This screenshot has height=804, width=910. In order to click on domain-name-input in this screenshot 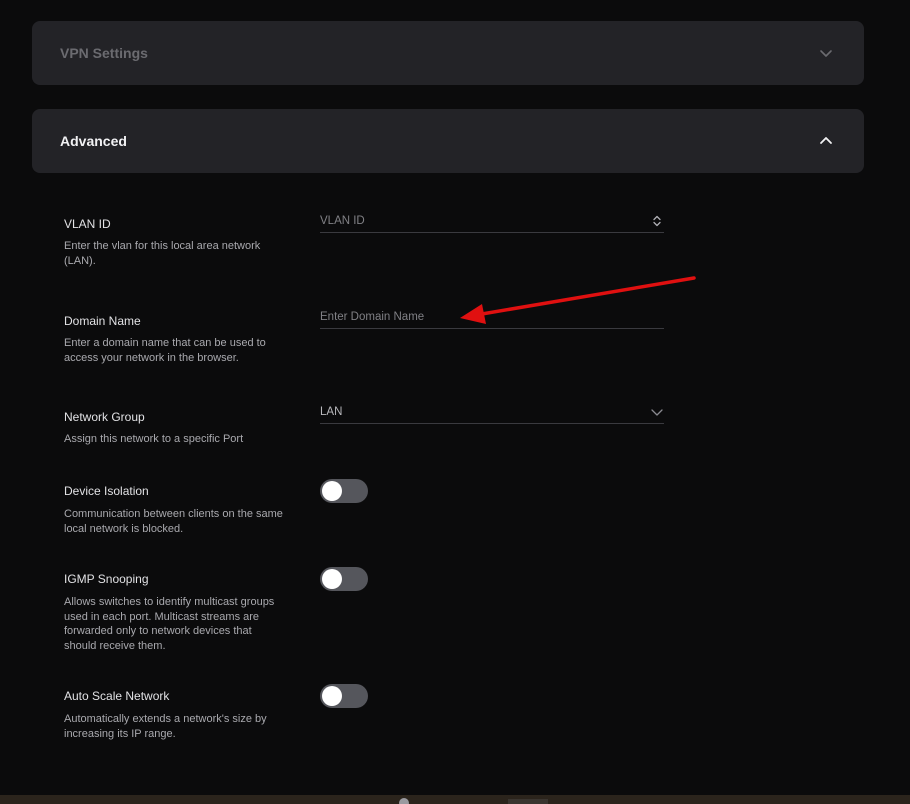, I will do `click(492, 316)`.